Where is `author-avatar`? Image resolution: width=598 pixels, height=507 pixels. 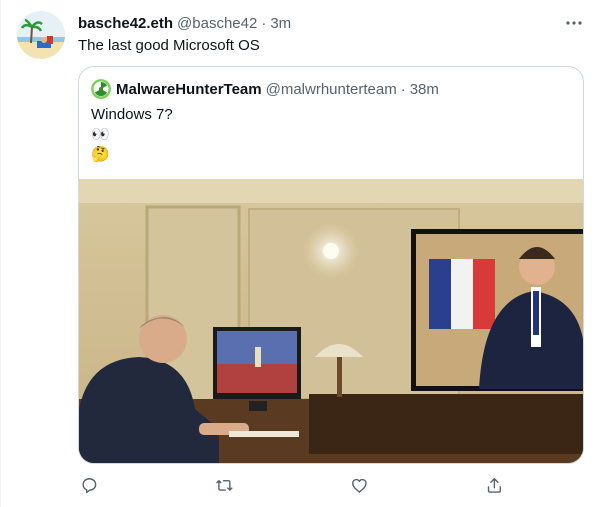
author-avatar is located at coordinates (41, 35).